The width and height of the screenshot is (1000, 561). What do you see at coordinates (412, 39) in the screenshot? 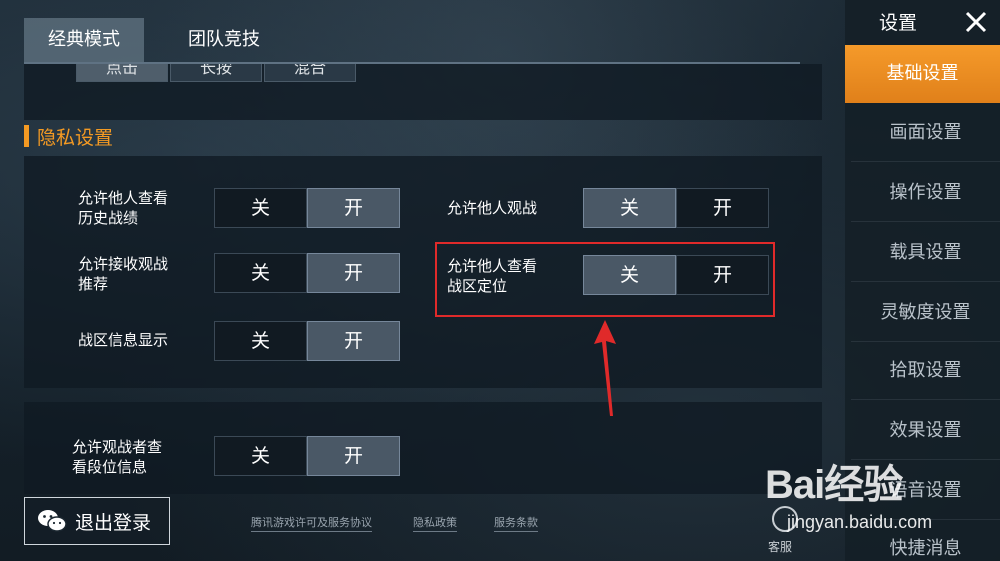
I see `mode-tabs: 经典模式 团队竞技` at bounding box center [412, 39].